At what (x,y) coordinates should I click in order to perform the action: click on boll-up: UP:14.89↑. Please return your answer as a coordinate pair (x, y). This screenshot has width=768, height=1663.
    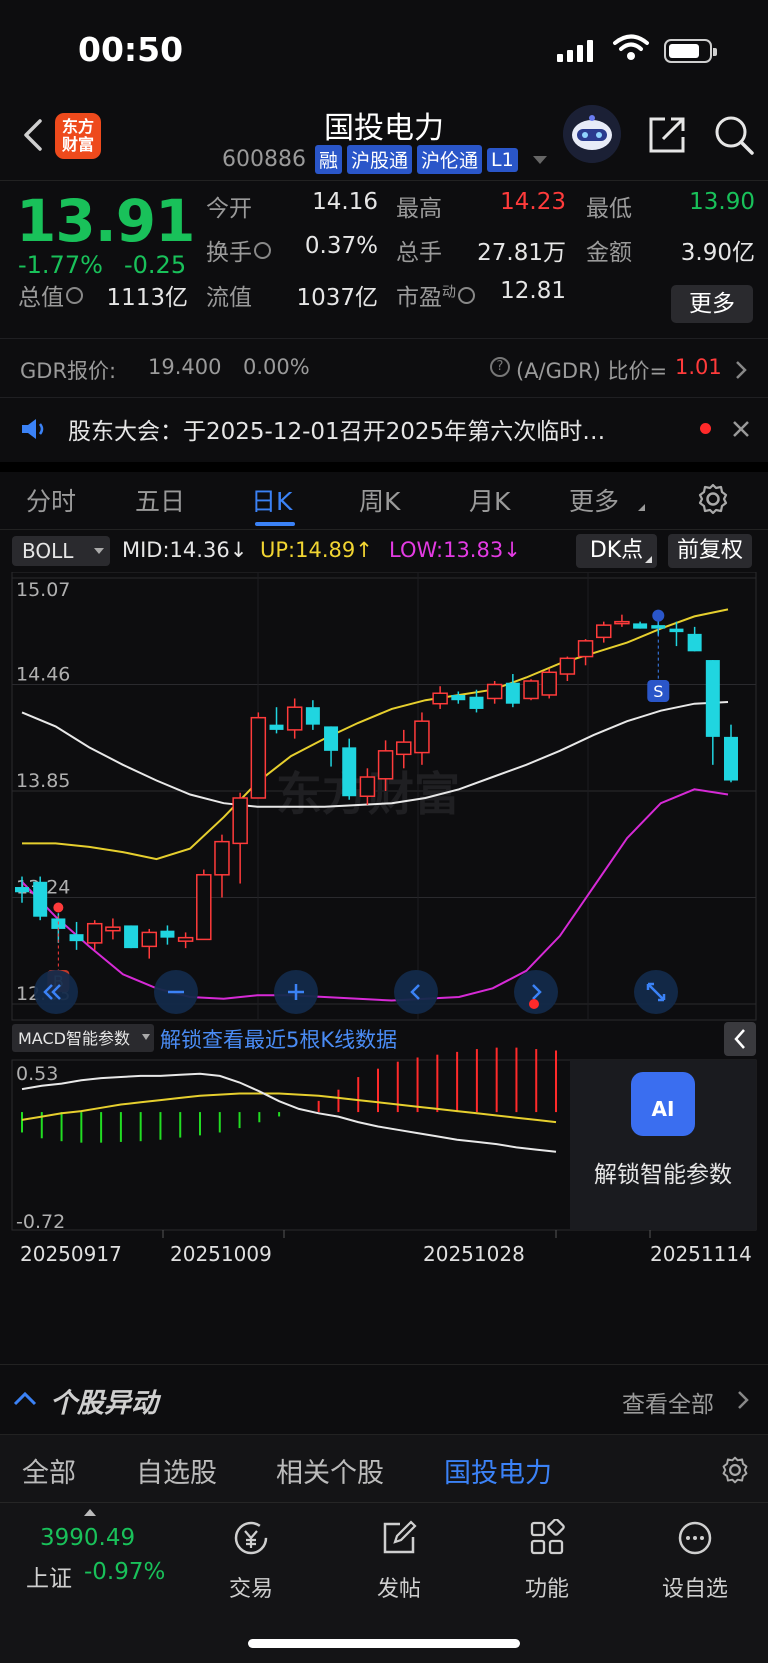
    Looking at the image, I should click on (316, 550).